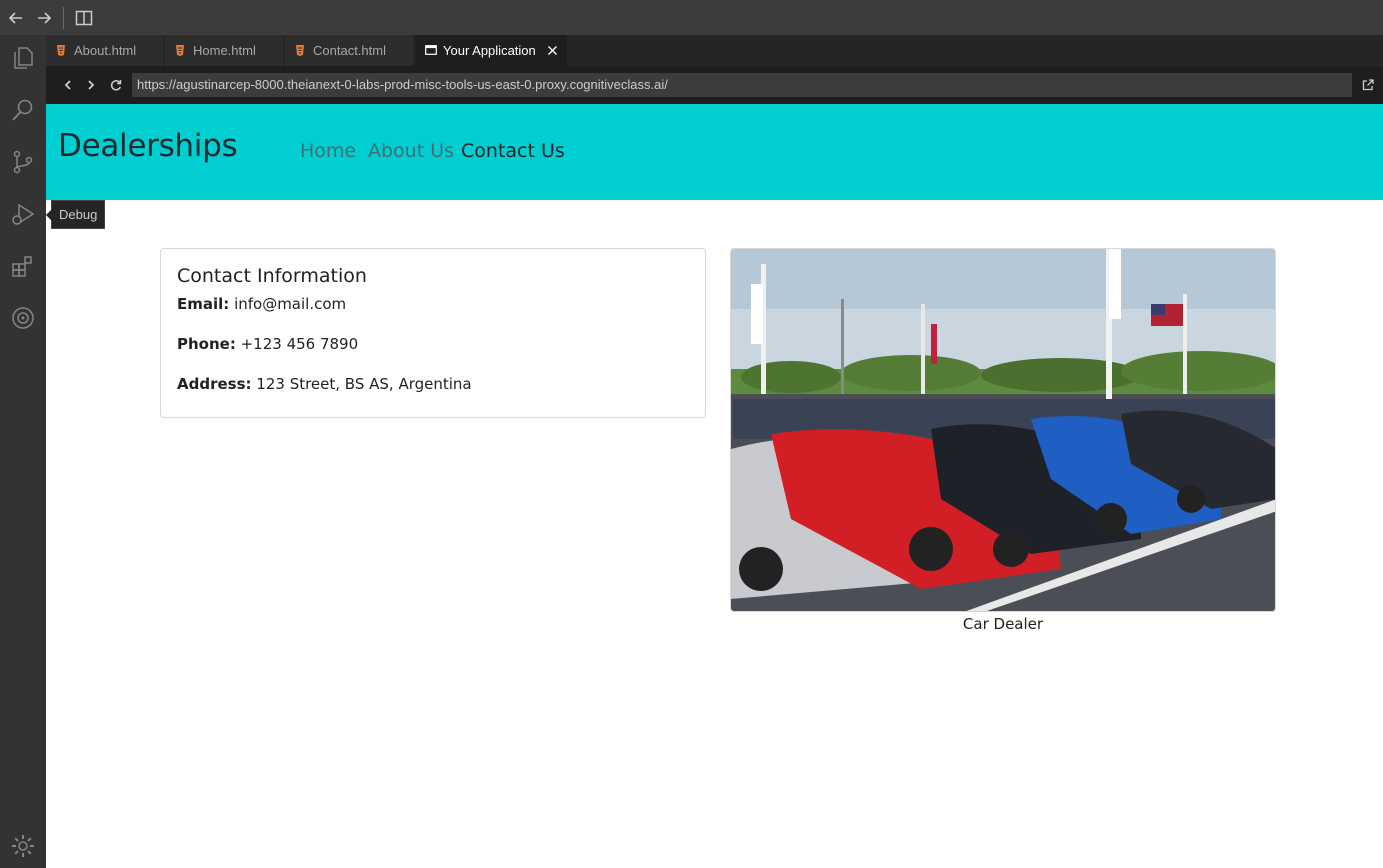  What do you see at coordinates (44, 18) in the screenshot?
I see `forward-arrow-icon` at bounding box center [44, 18].